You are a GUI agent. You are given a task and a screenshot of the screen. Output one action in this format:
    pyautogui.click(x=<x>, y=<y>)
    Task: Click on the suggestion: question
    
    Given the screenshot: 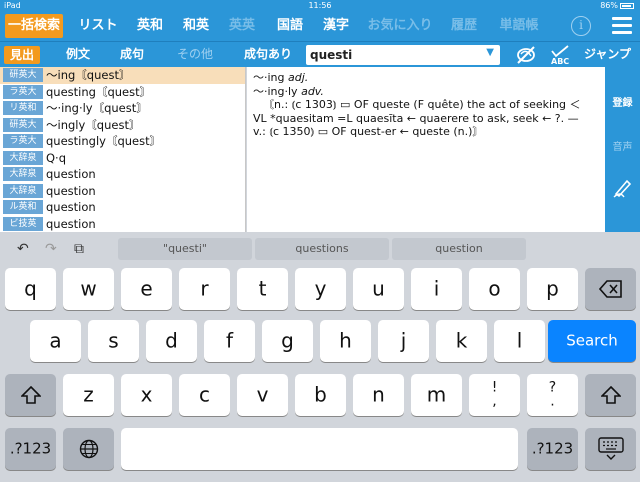 What is the action you would take?
    pyautogui.click(x=459, y=249)
    